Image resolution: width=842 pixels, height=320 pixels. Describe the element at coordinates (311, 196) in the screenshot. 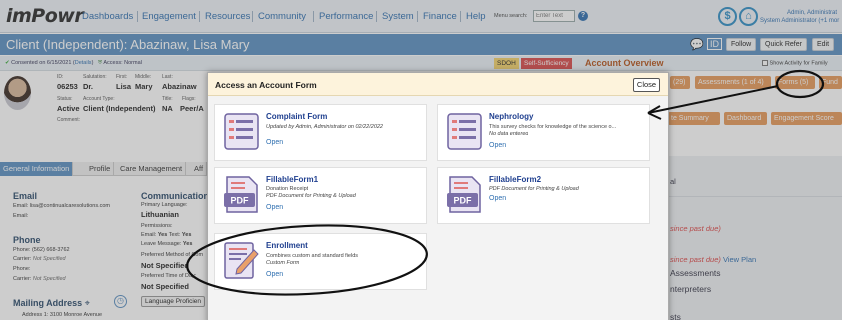

I see `form-subdescription: PDF Document for Printing & Upload` at that location.